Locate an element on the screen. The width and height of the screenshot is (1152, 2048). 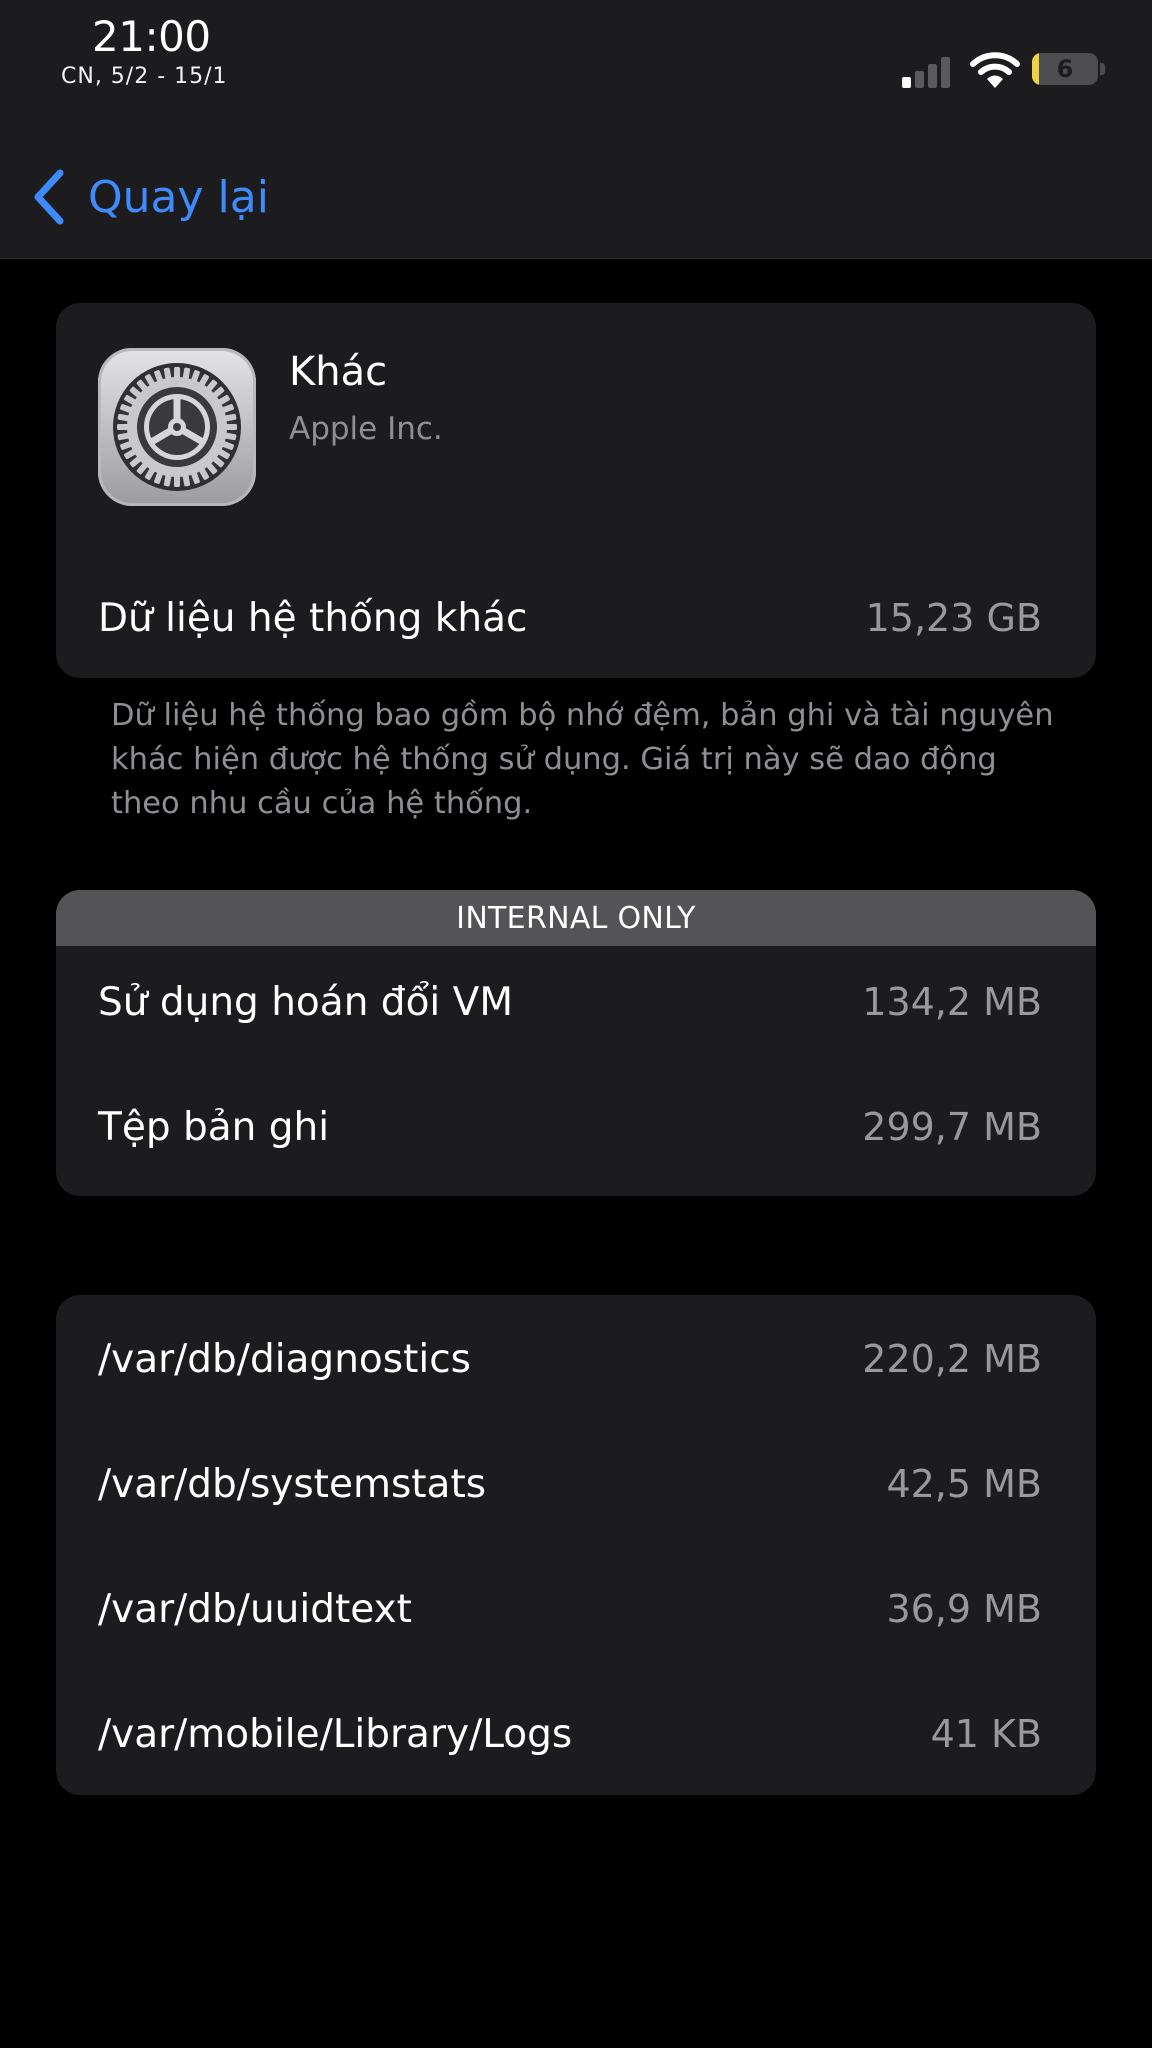
app-developer: Apple Inc. is located at coordinates (366, 429).